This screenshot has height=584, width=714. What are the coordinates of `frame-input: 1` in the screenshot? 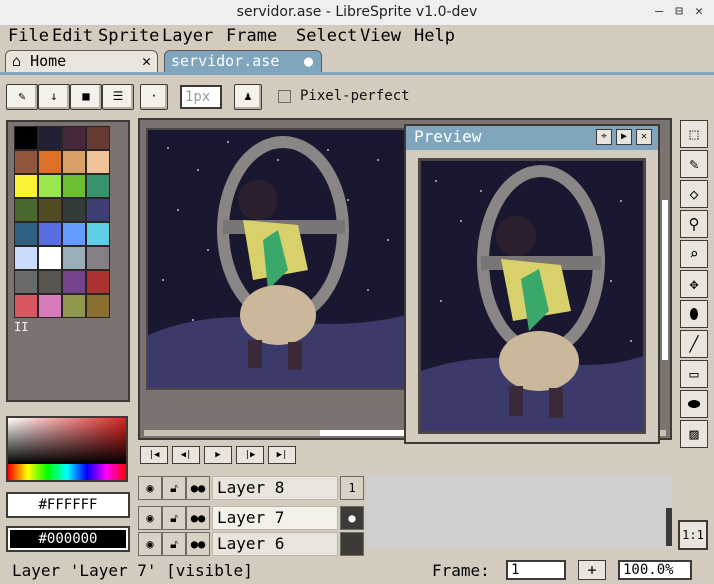 It's located at (536, 570).